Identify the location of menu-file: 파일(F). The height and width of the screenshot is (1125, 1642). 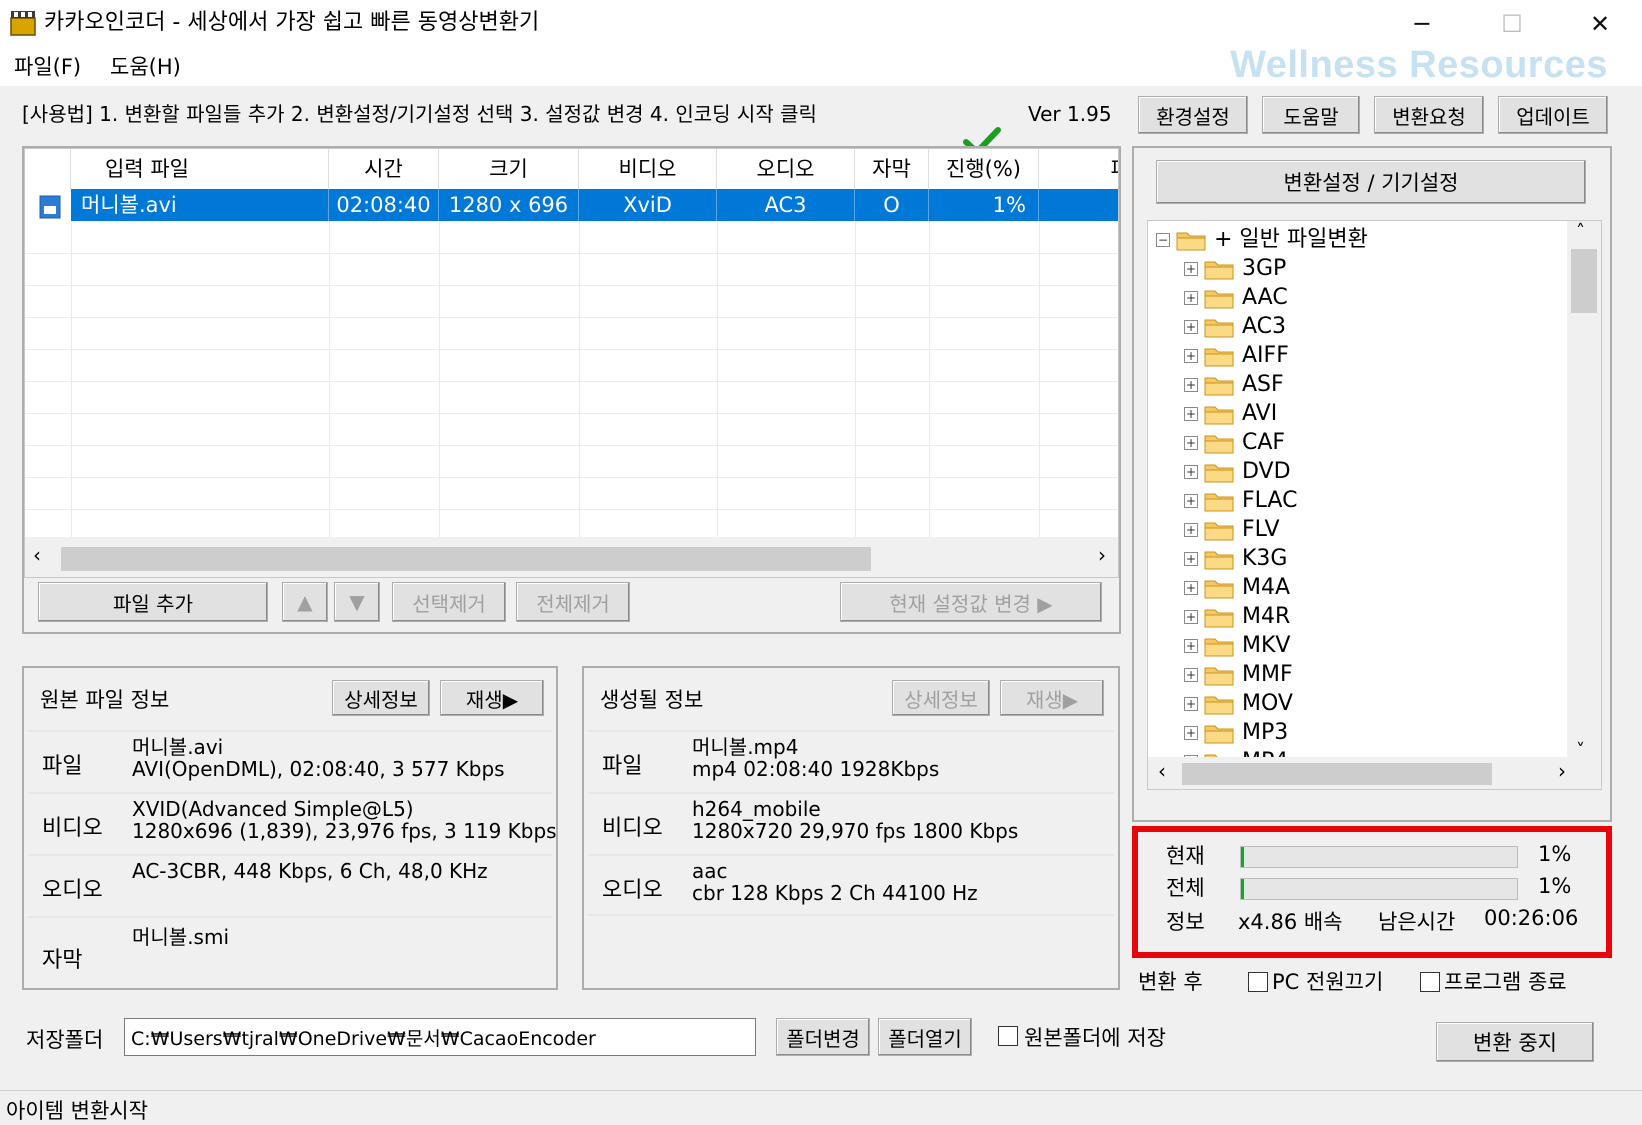
(47, 67).